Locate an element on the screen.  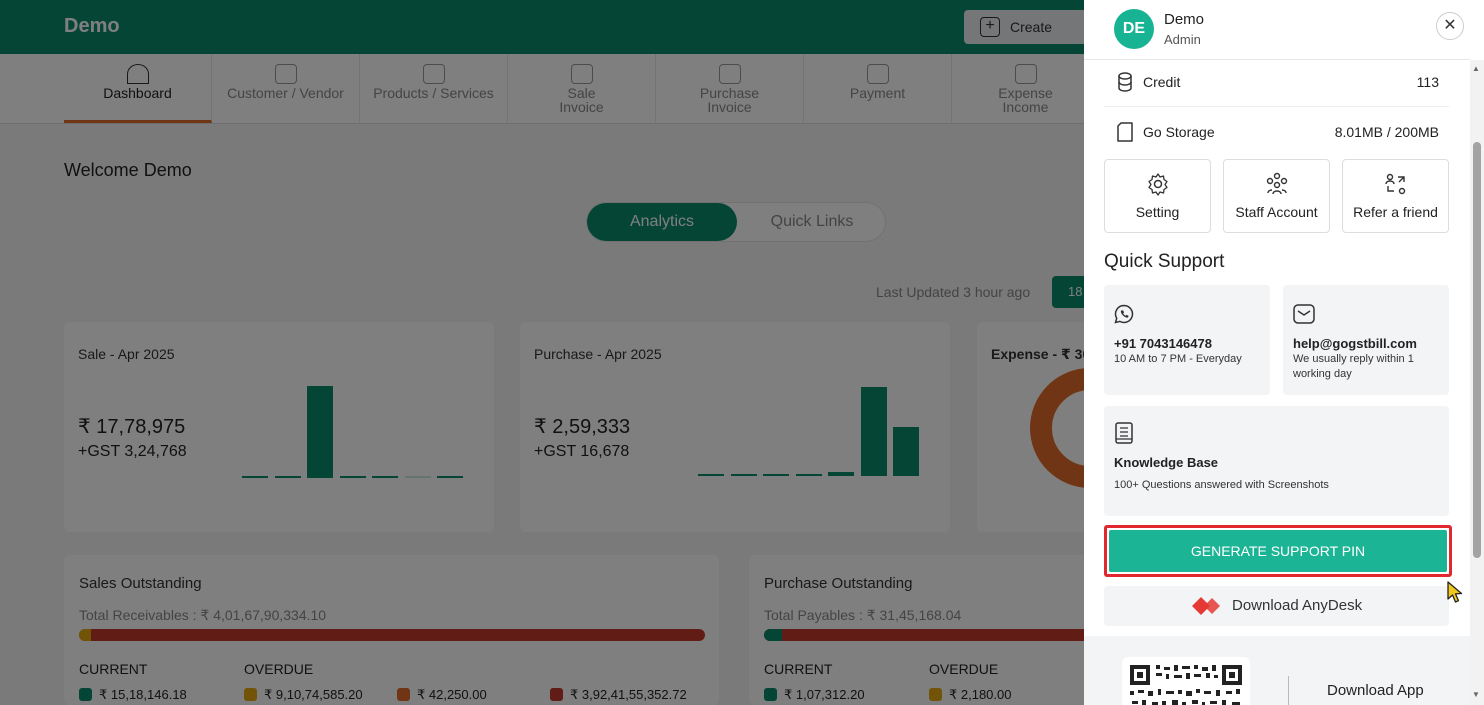
storage-value: 8.01MB / 200MB is located at coordinates (1386, 132).